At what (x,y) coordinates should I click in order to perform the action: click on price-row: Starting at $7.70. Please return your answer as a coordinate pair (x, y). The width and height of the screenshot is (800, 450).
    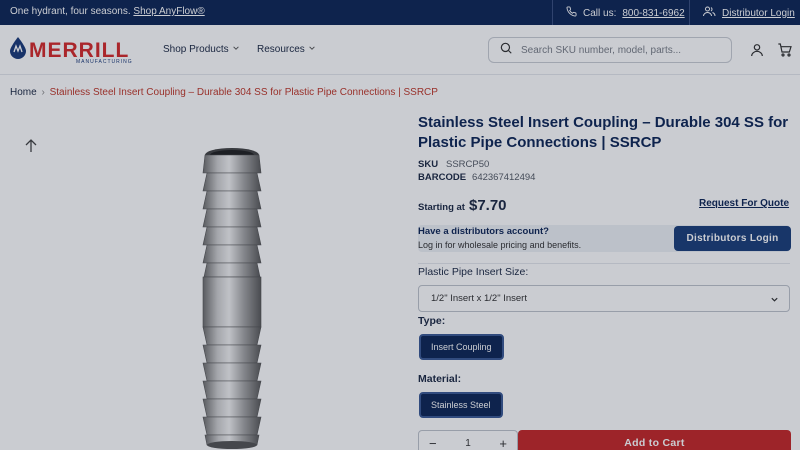
    Looking at the image, I should click on (462, 205).